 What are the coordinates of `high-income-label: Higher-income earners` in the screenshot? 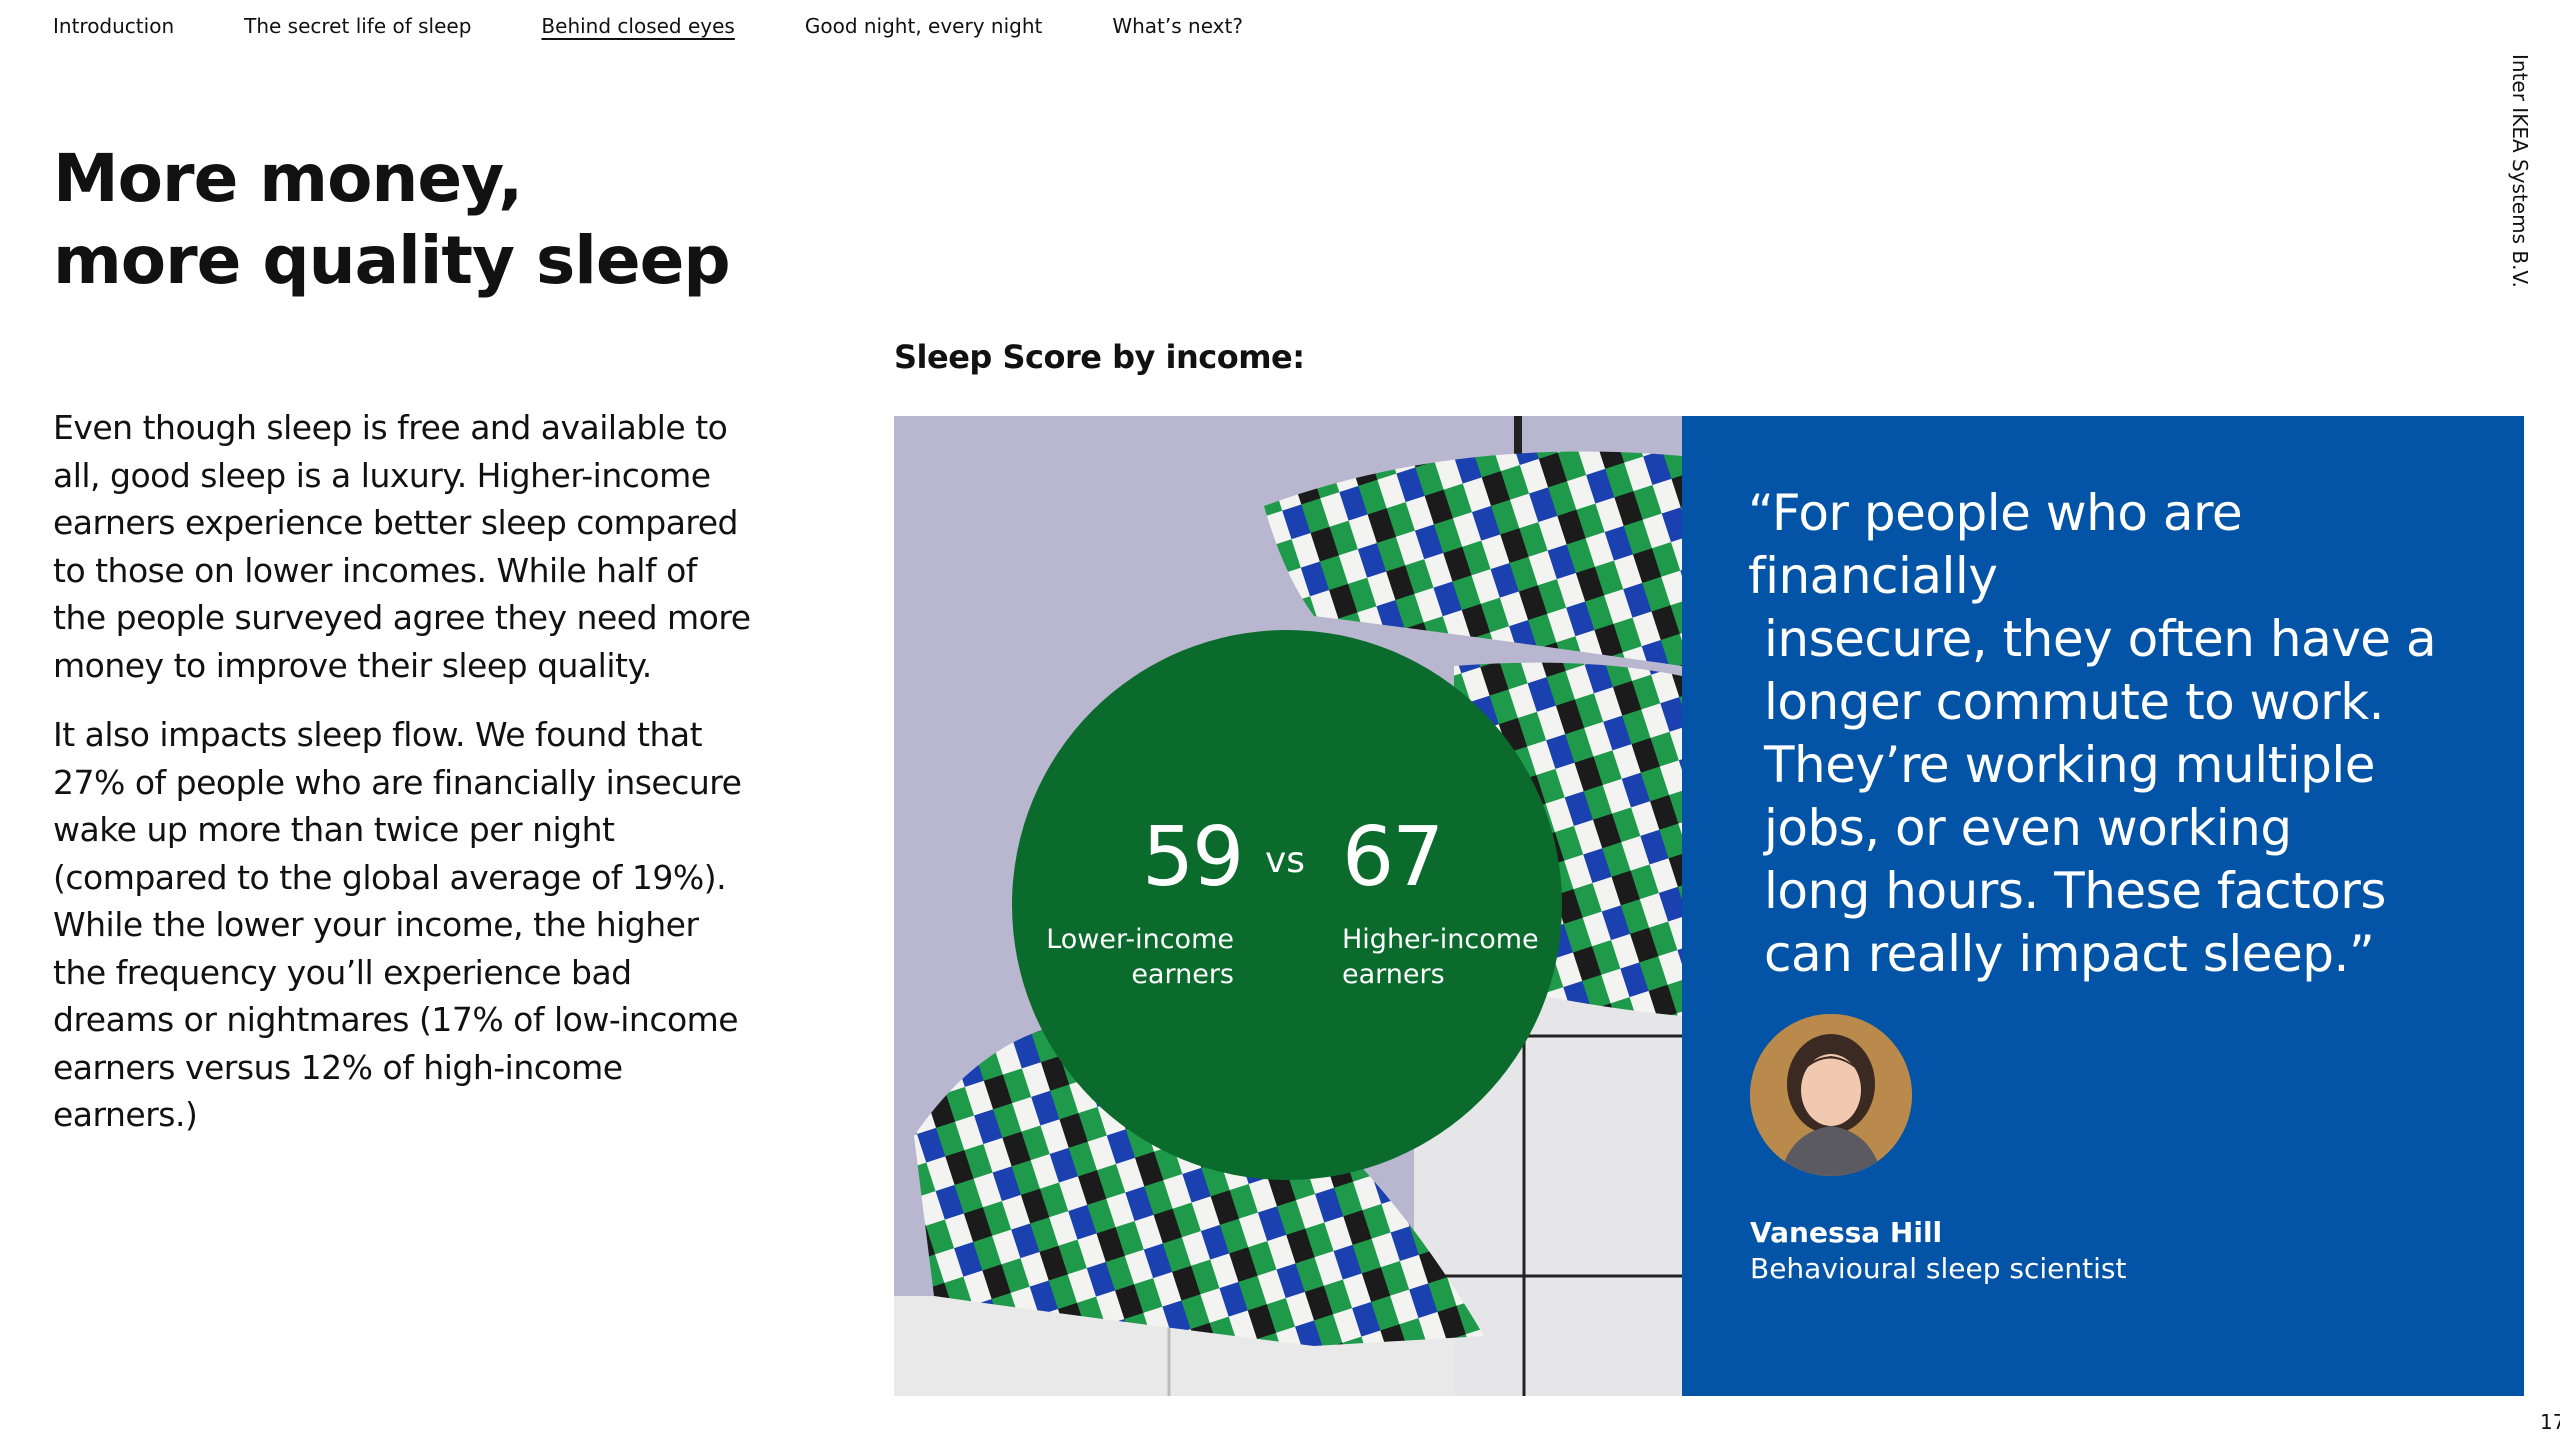 It's located at (1462, 957).